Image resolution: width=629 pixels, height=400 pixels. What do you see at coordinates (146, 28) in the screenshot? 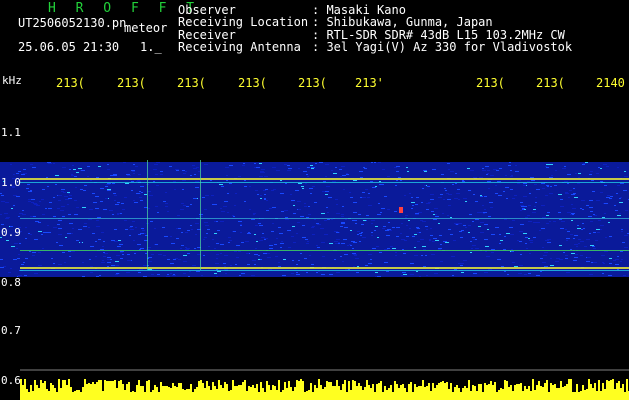
I see `detection-tag: meteor` at bounding box center [146, 28].